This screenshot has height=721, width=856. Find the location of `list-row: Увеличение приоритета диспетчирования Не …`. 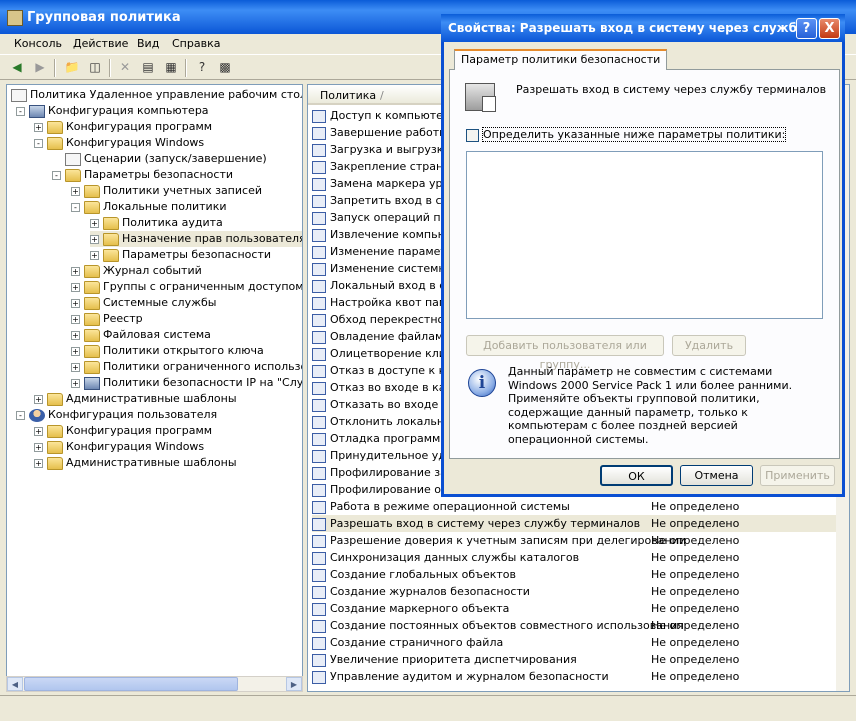

list-row: Увеличение приоритета диспетчирования Не … is located at coordinates (574, 659).